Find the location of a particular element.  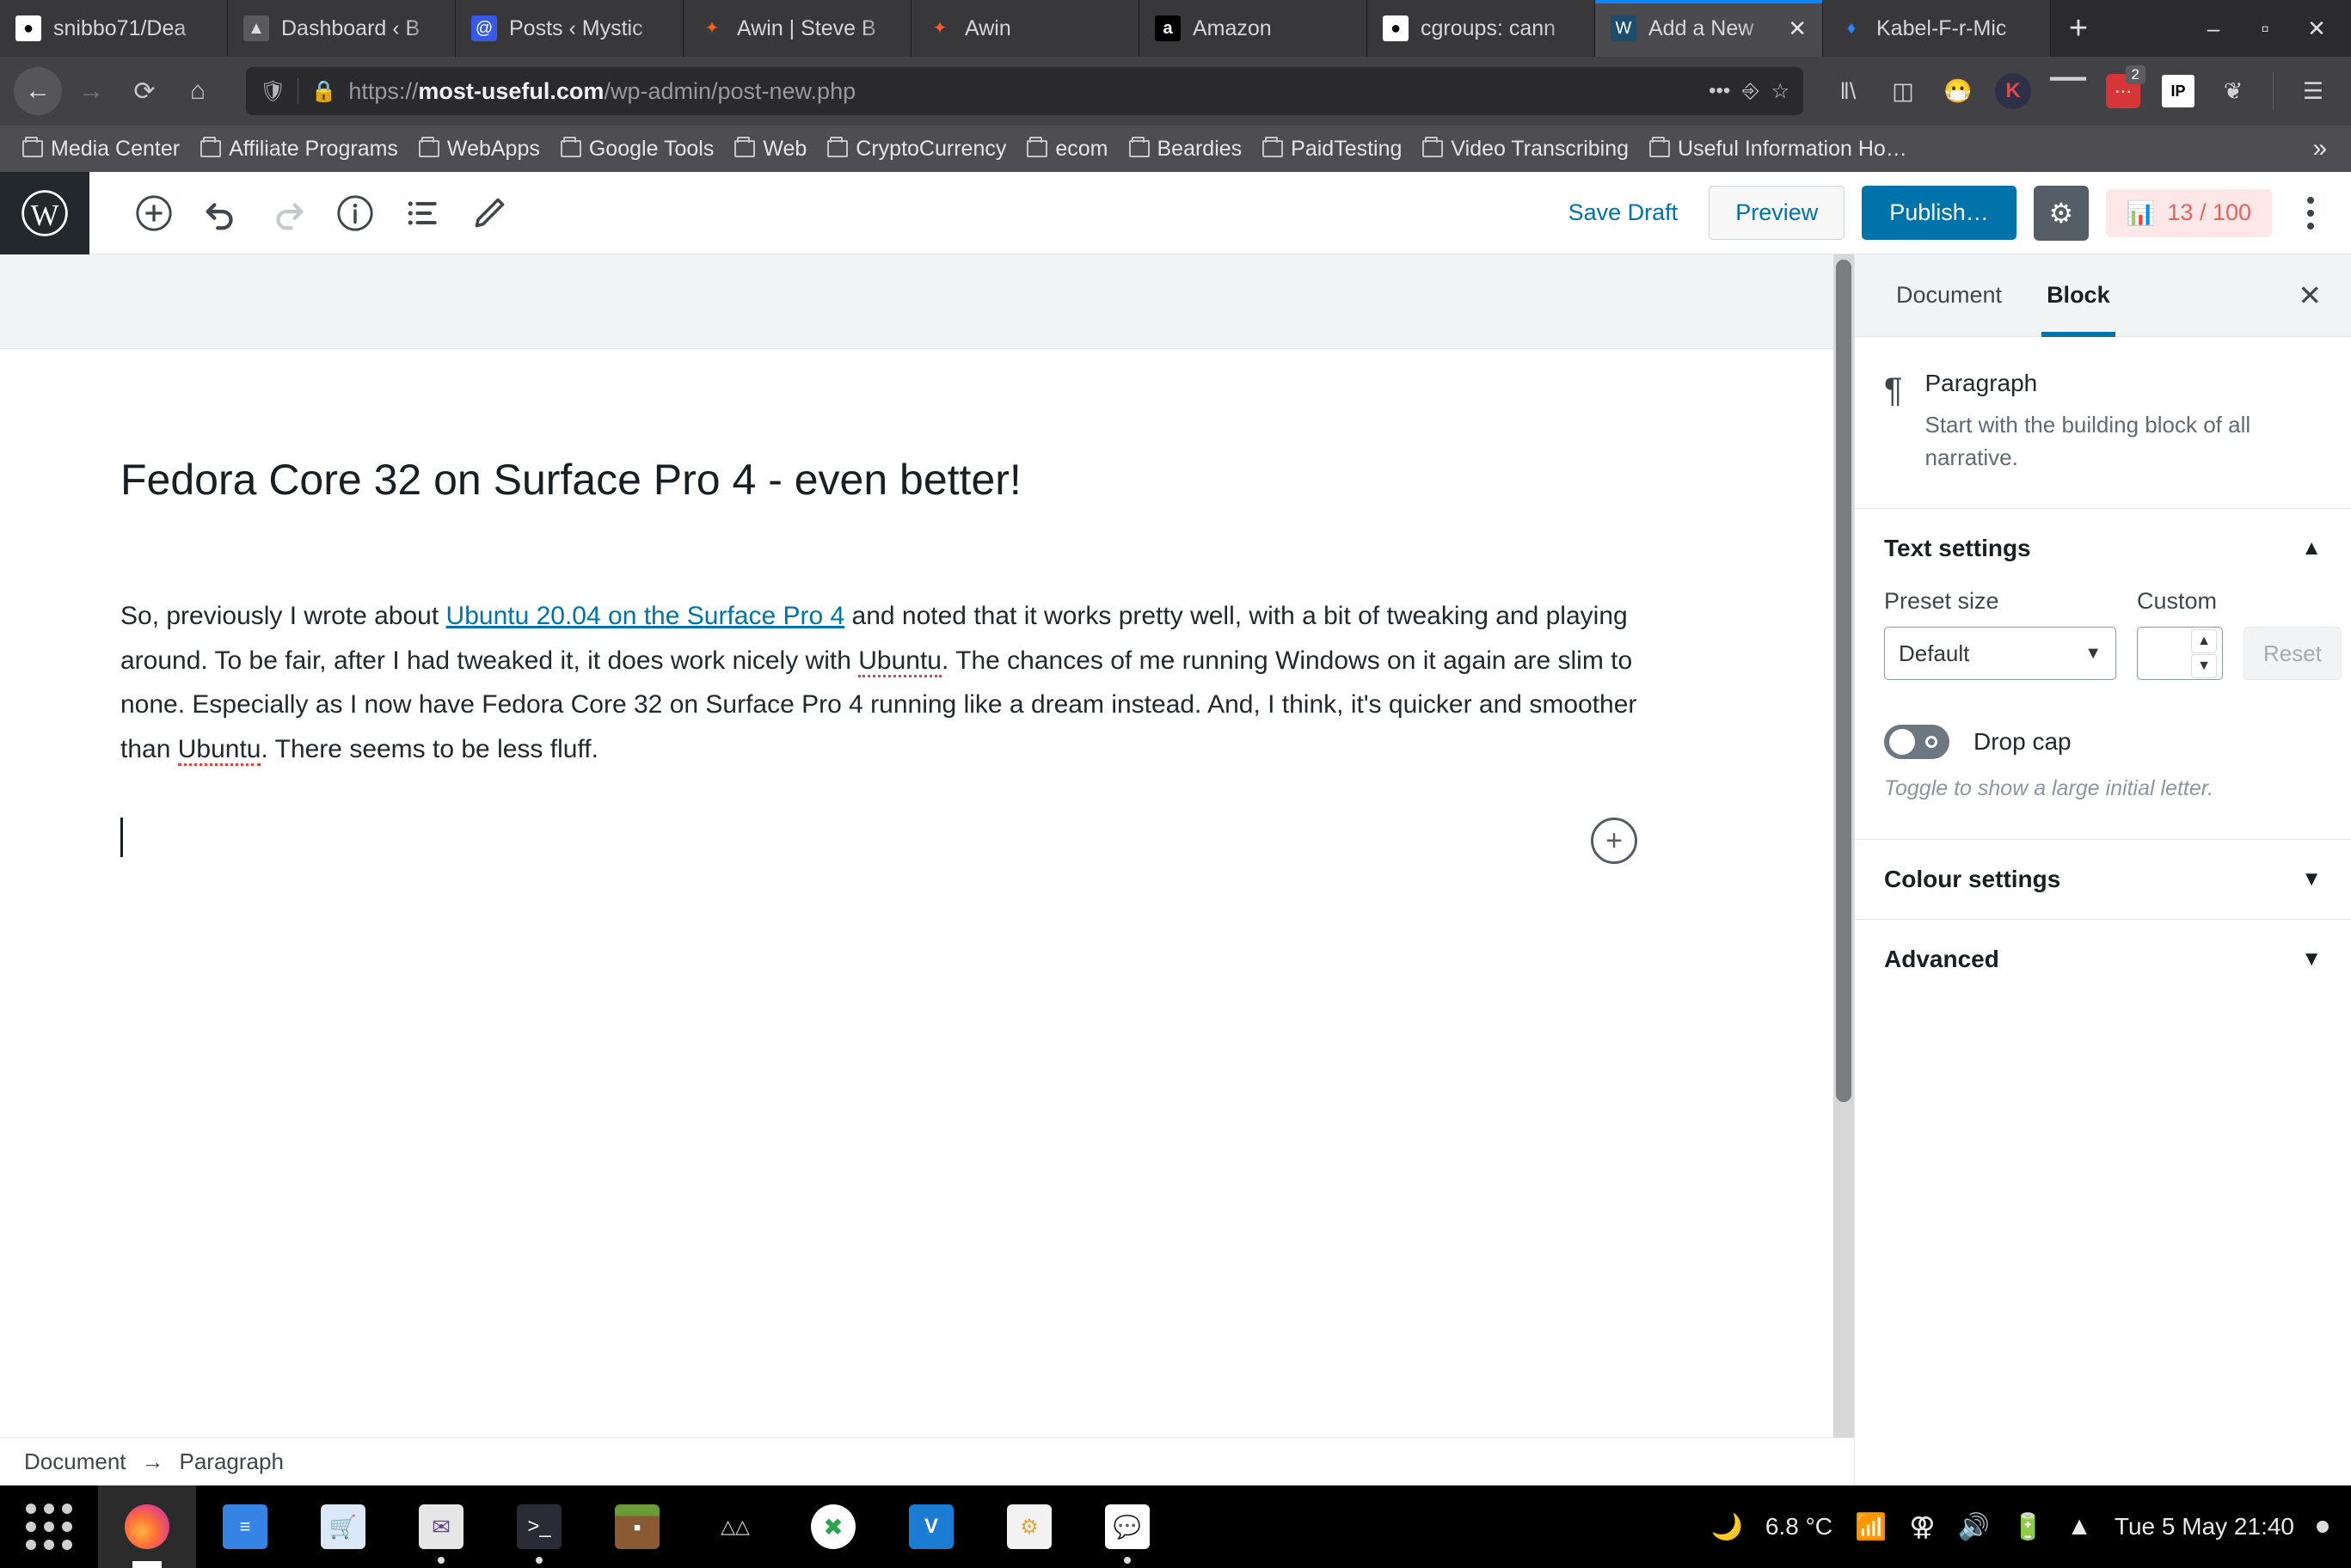

sidebar-icon: ◫ is located at coordinates (1903, 91).